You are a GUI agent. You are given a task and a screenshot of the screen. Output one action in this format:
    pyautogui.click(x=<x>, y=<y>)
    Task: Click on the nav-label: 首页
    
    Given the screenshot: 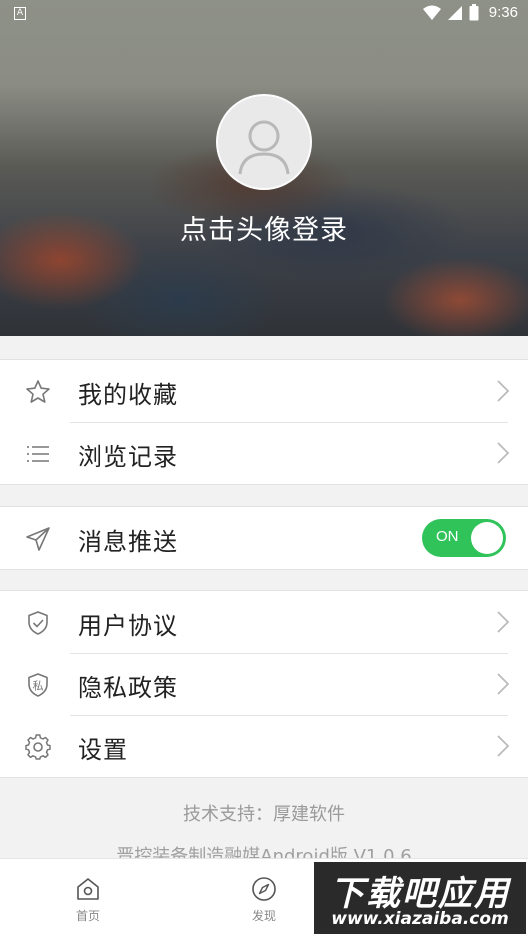 What is the action you would take?
    pyautogui.click(x=87, y=916)
    